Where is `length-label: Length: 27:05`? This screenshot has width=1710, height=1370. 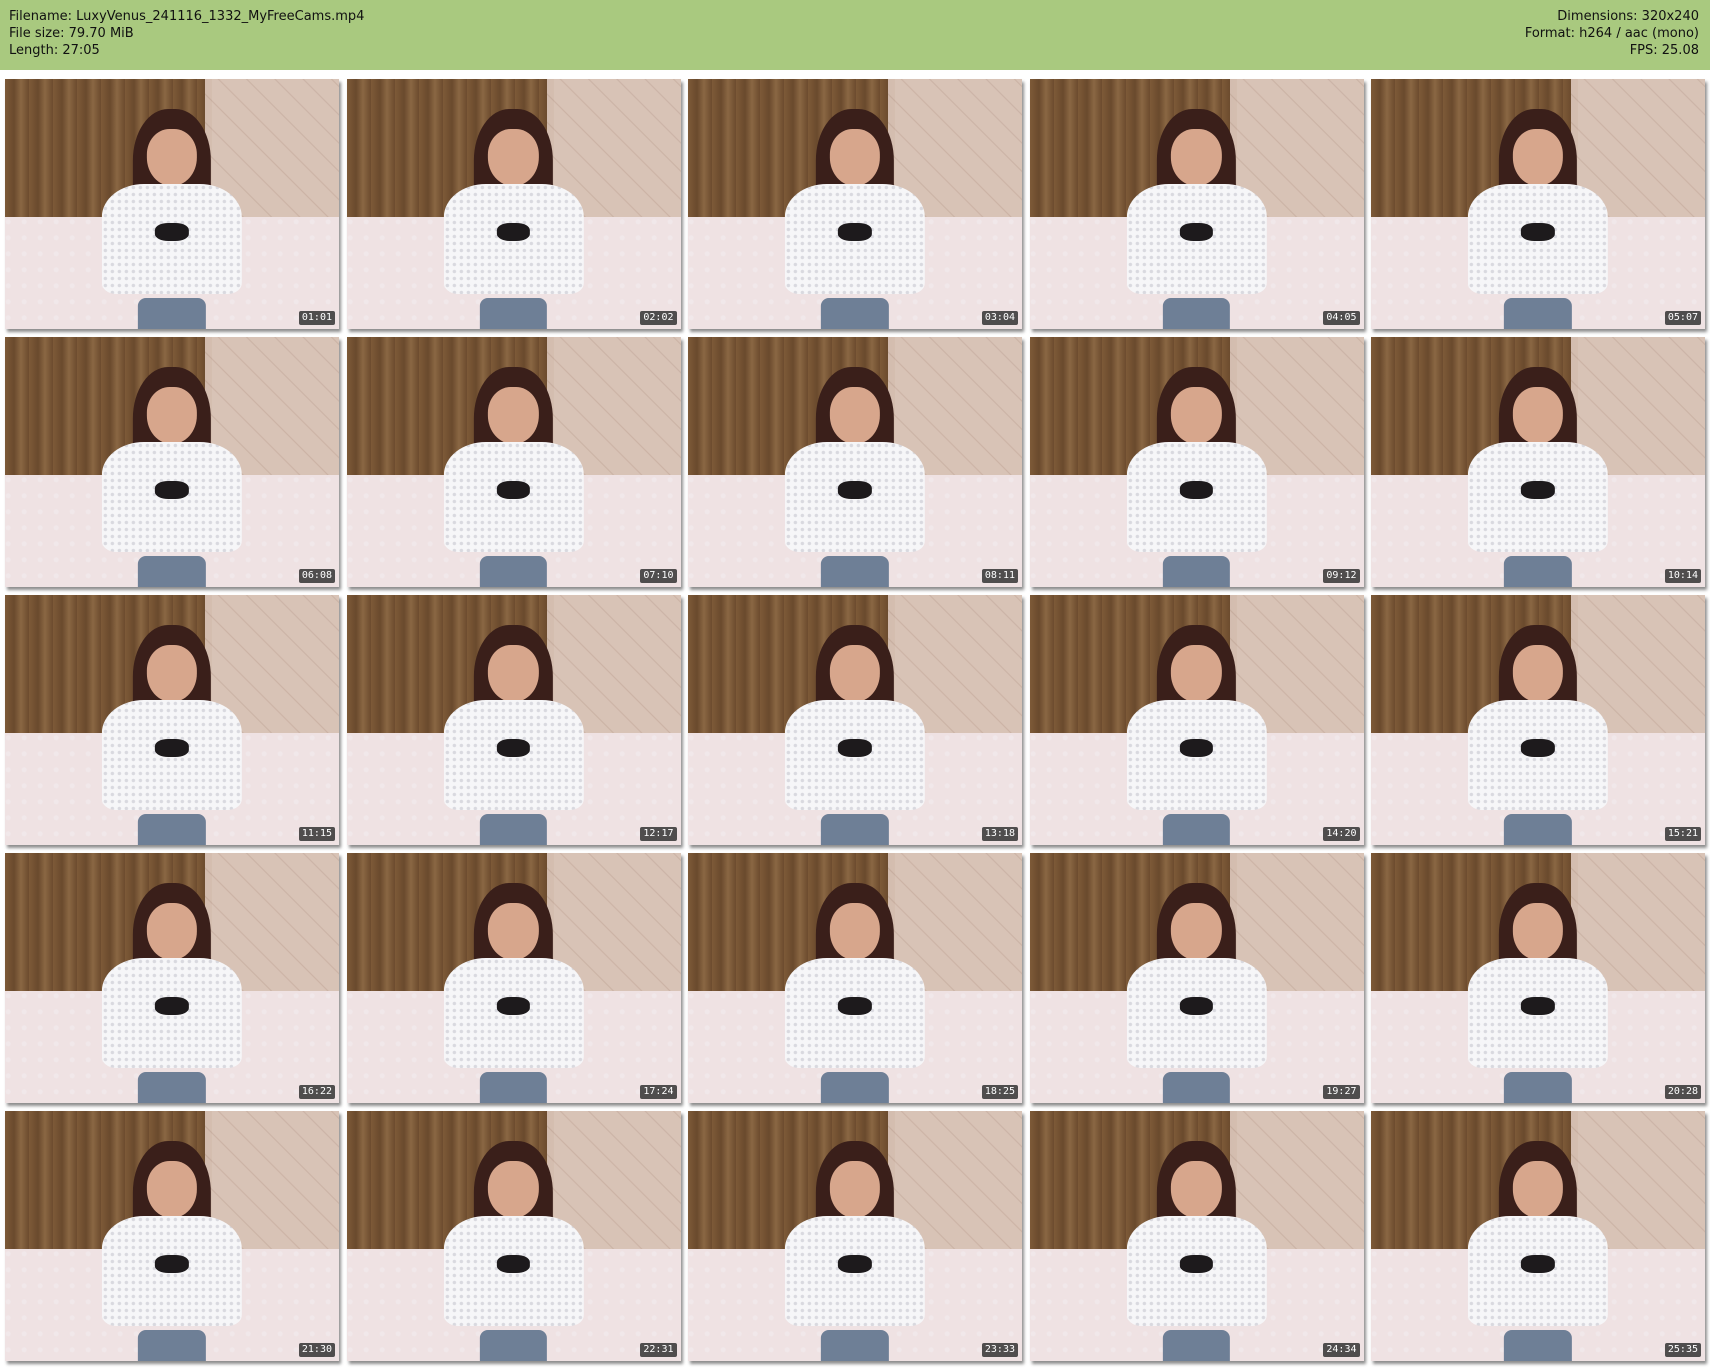 length-label: Length: 27:05 is located at coordinates (54, 50).